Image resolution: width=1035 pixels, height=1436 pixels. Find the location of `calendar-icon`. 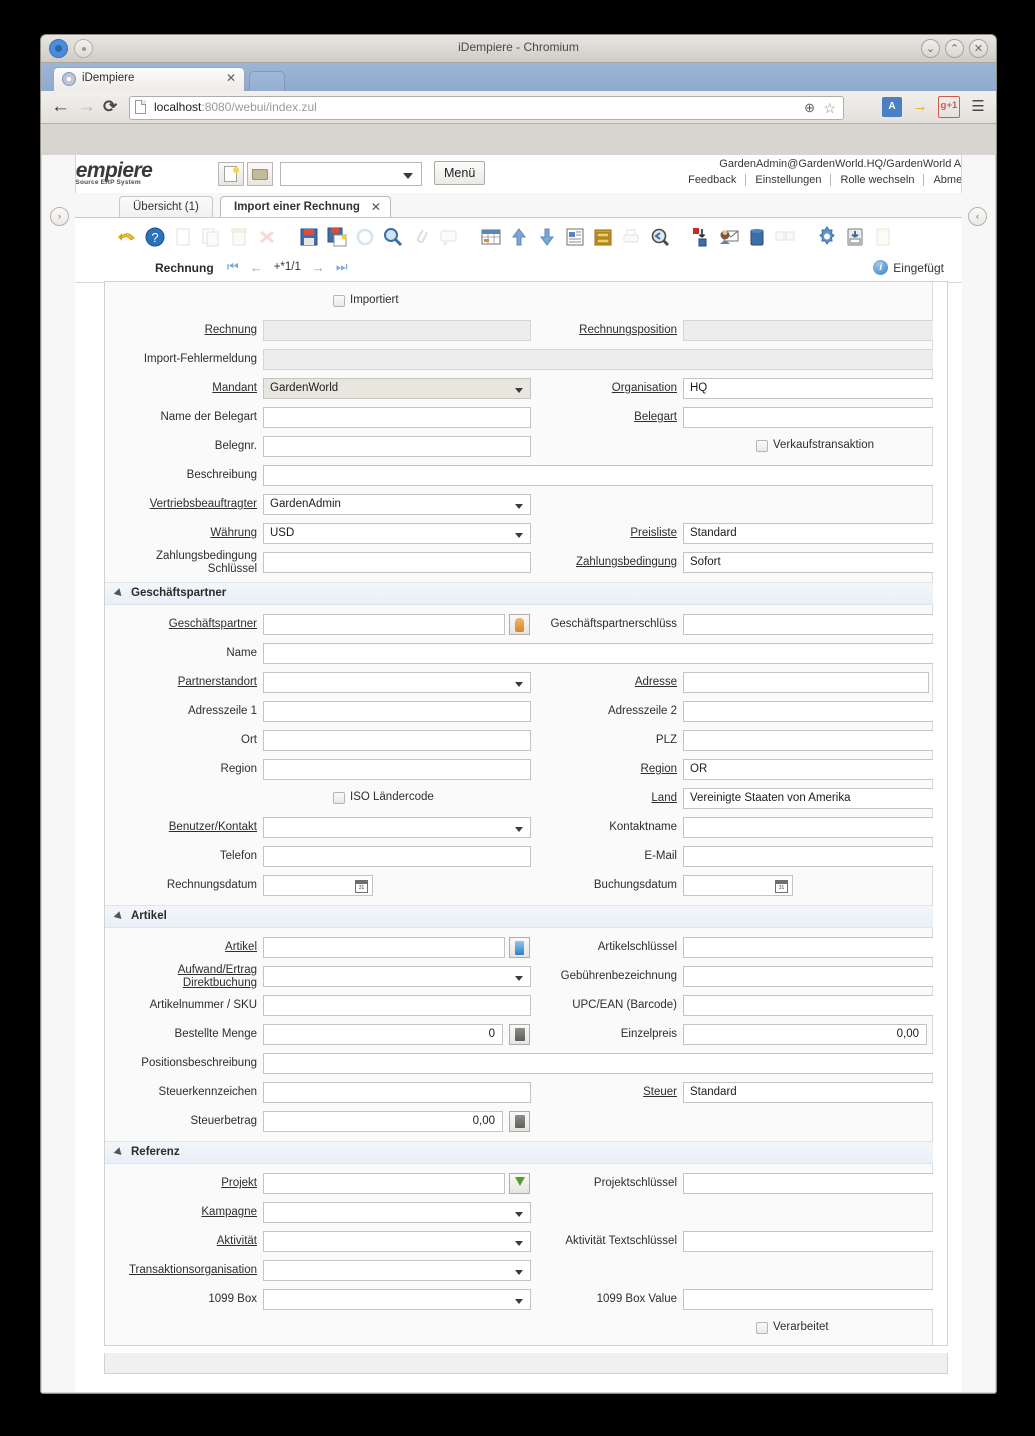

calendar-icon is located at coordinates (361, 886).